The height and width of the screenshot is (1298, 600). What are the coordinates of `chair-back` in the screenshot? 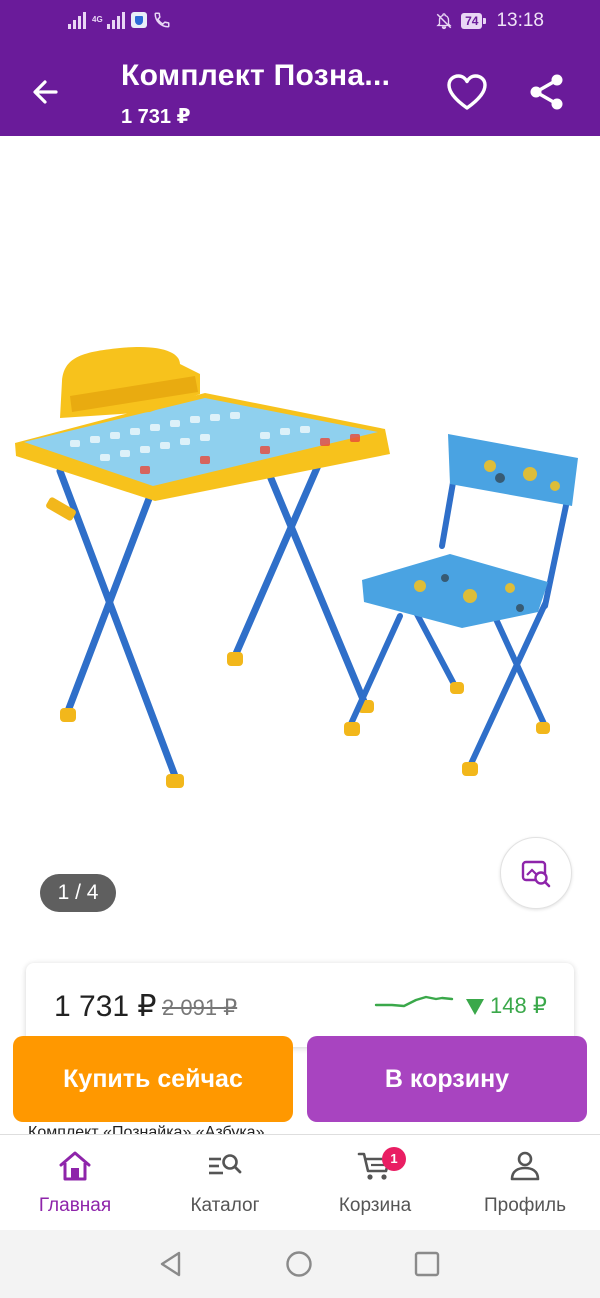 It's located at (513, 470).